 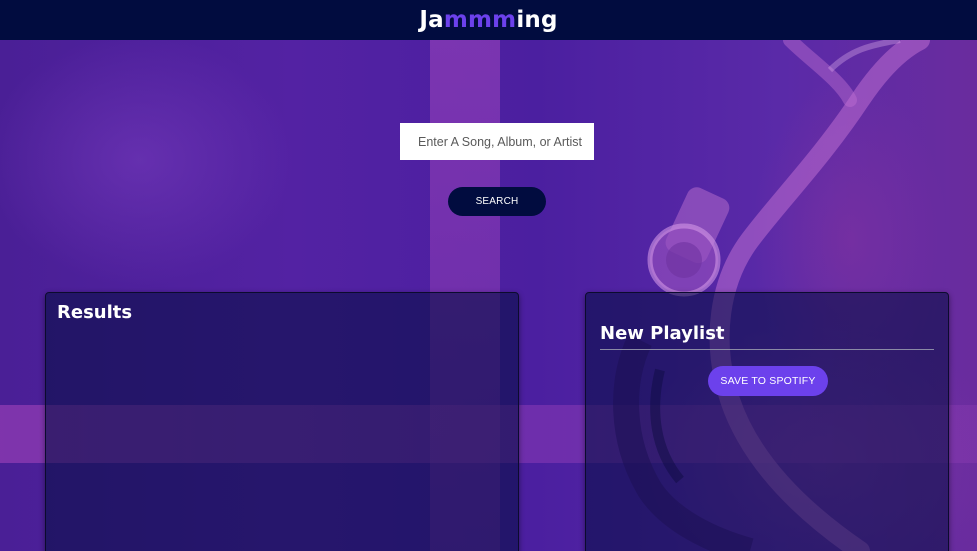 What do you see at coordinates (95, 312) in the screenshot?
I see `results-title: Results` at bounding box center [95, 312].